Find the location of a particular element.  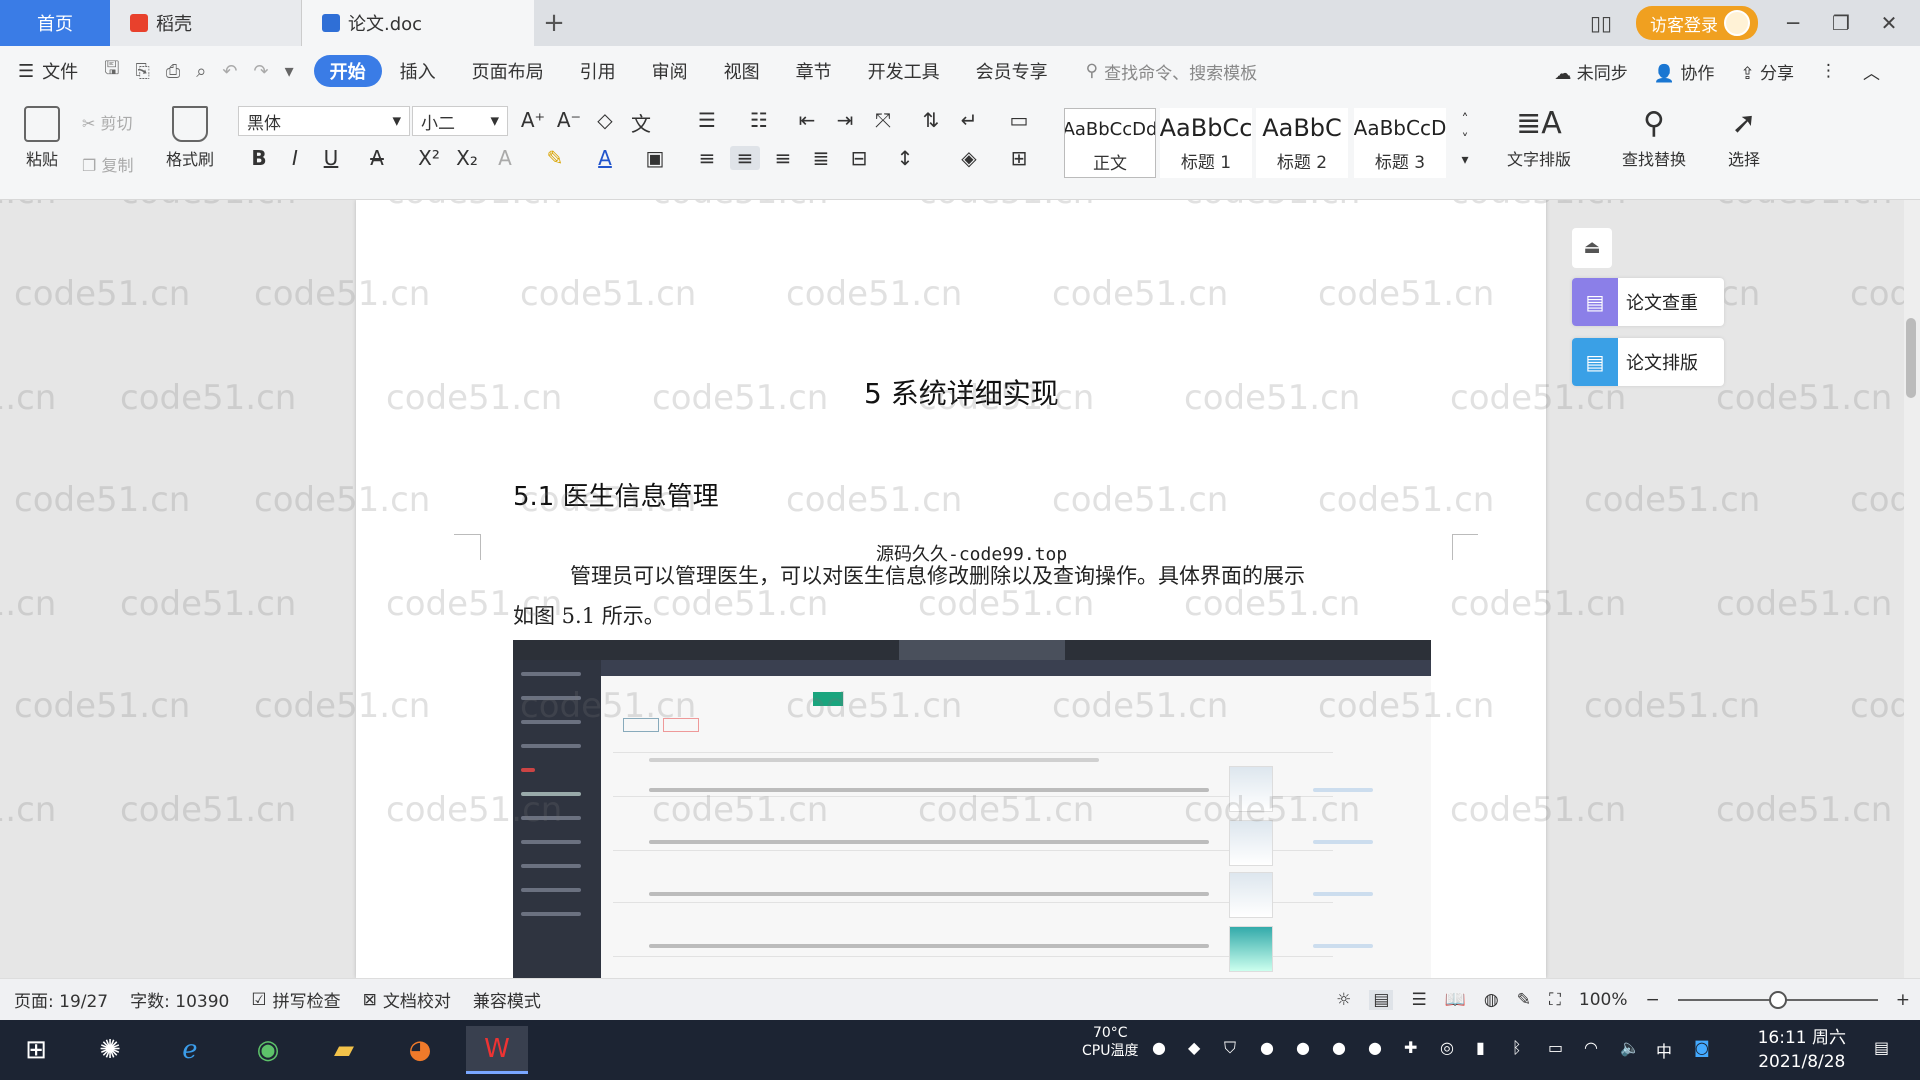

more-icon: ⋮ is located at coordinates (1828, 71).